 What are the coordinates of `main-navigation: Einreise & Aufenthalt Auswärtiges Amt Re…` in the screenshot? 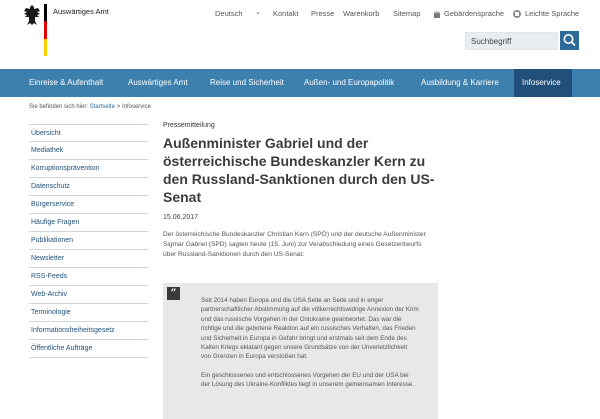 It's located at (300, 83).